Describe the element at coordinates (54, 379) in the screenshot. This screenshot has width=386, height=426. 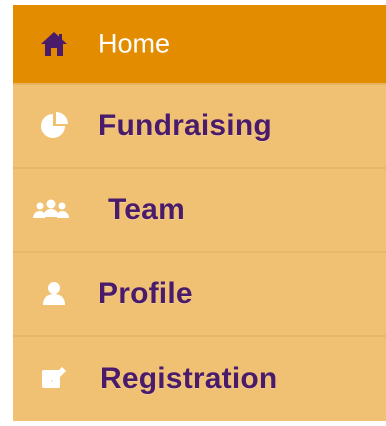
I see `edit-icon` at that location.